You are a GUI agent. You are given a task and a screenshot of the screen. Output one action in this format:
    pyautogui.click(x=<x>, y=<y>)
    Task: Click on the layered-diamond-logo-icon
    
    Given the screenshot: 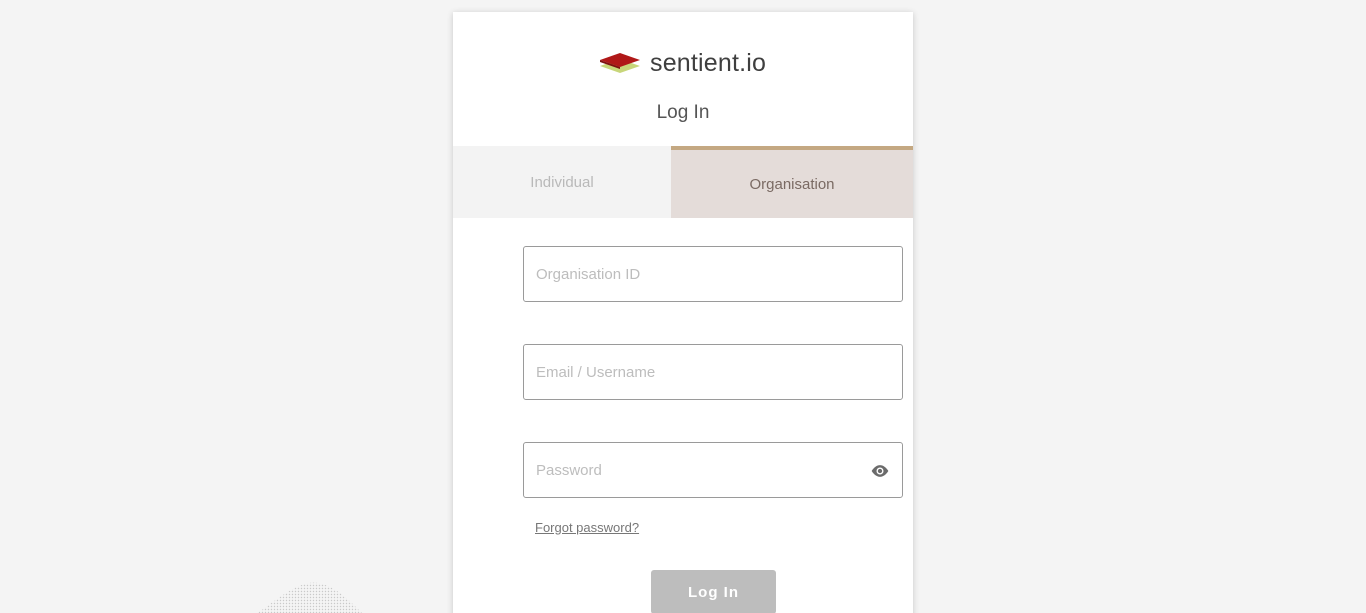 What is the action you would take?
    pyautogui.click(x=620, y=63)
    